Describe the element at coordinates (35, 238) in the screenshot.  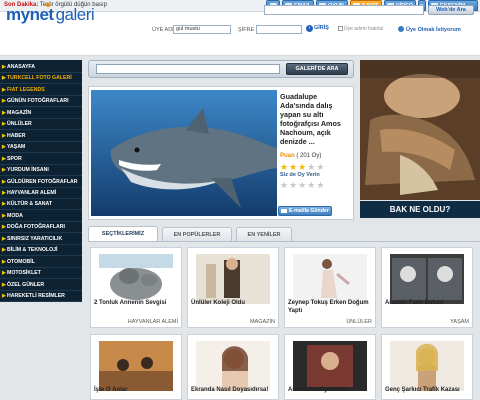
I see `sidebar-item-label: SINIRSIZ YARATICILIK` at that location.